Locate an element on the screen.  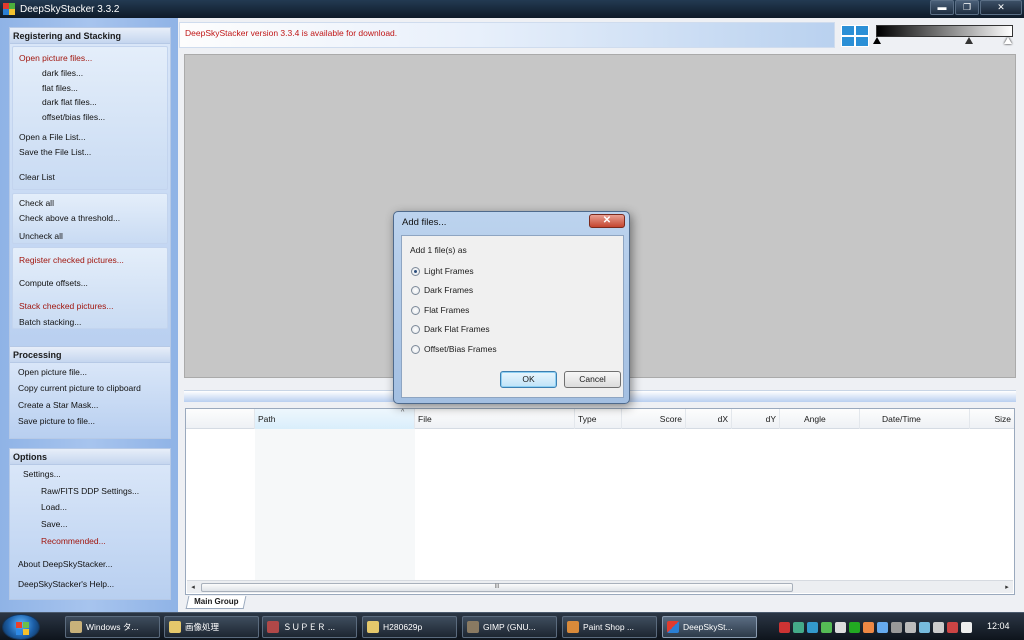
tab-main-group-label: Main Group is located at coordinates (216, 601).